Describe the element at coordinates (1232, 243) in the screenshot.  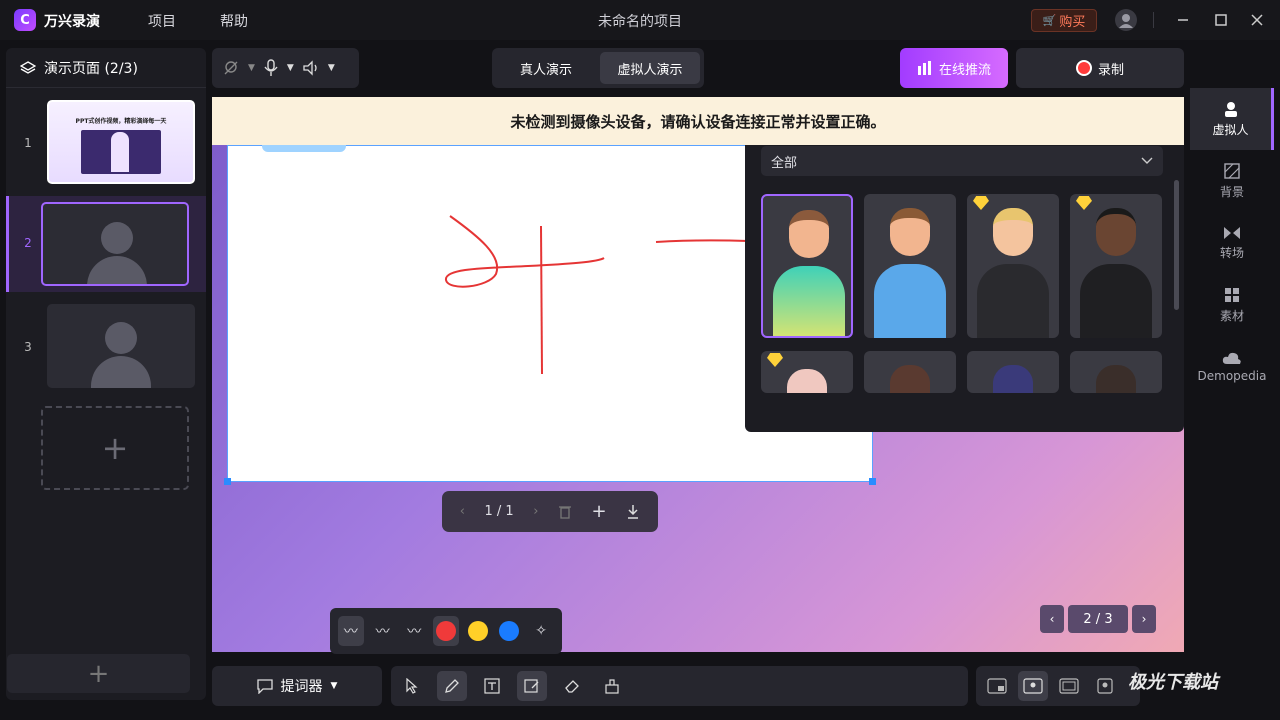
I see `sidebar-item-transition: 转场` at that location.